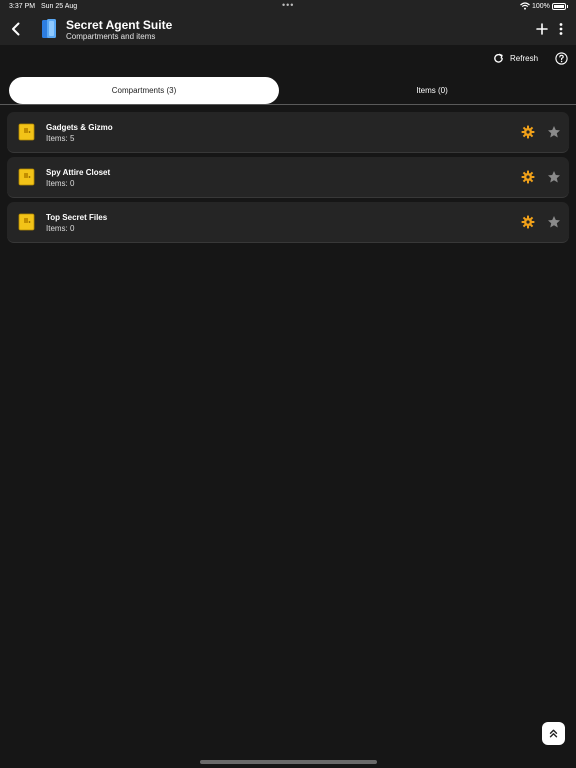 This screenshot has height=768, width=576. What do you see at coordinates (498, 58) in the screenshot?
I see `refresh-icon` at bounding box center [498, 58].